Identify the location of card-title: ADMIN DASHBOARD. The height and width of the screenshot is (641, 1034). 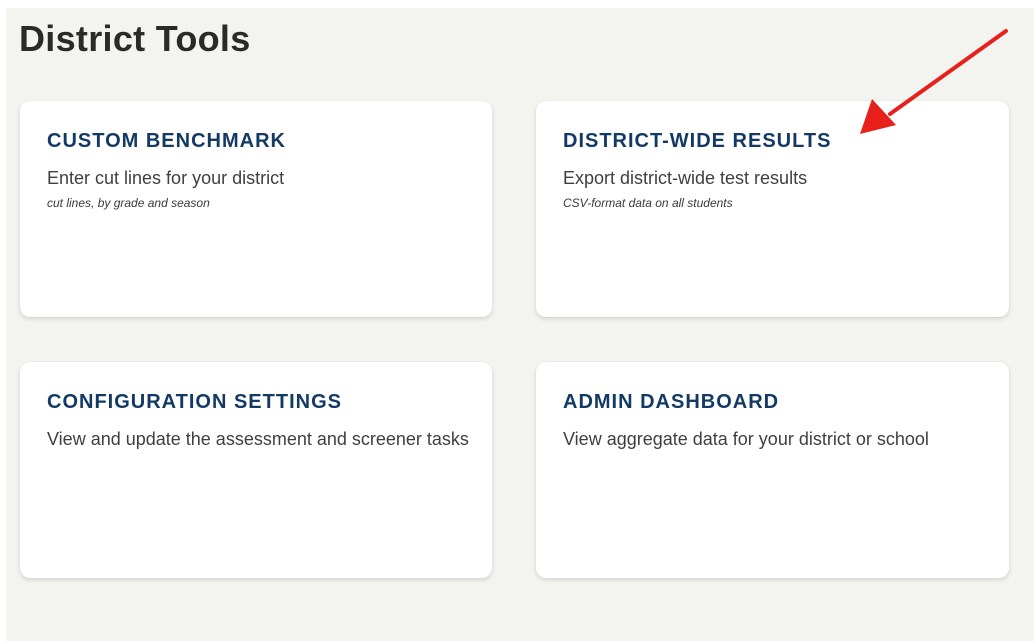
(671, 402).